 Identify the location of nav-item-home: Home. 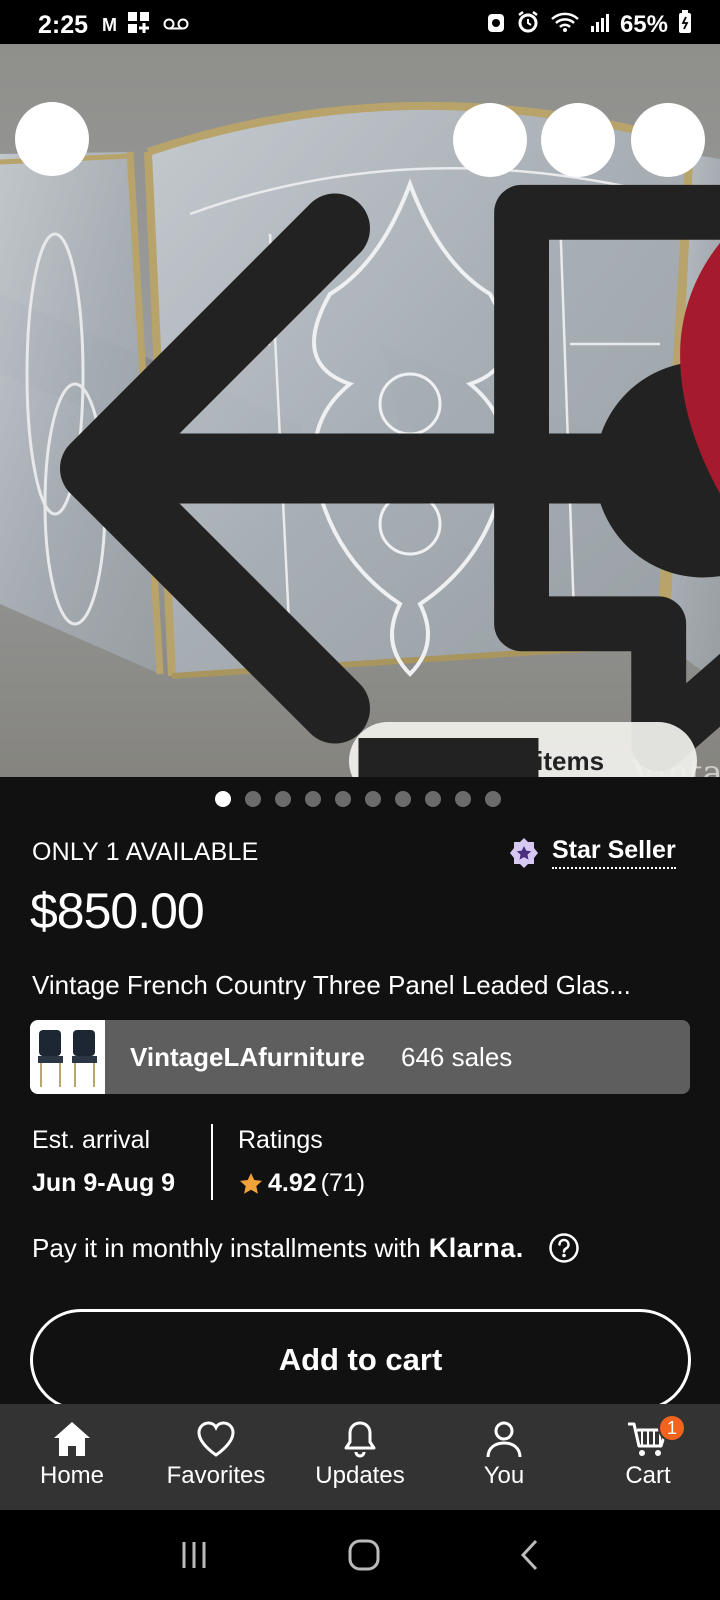
(72, 1457).